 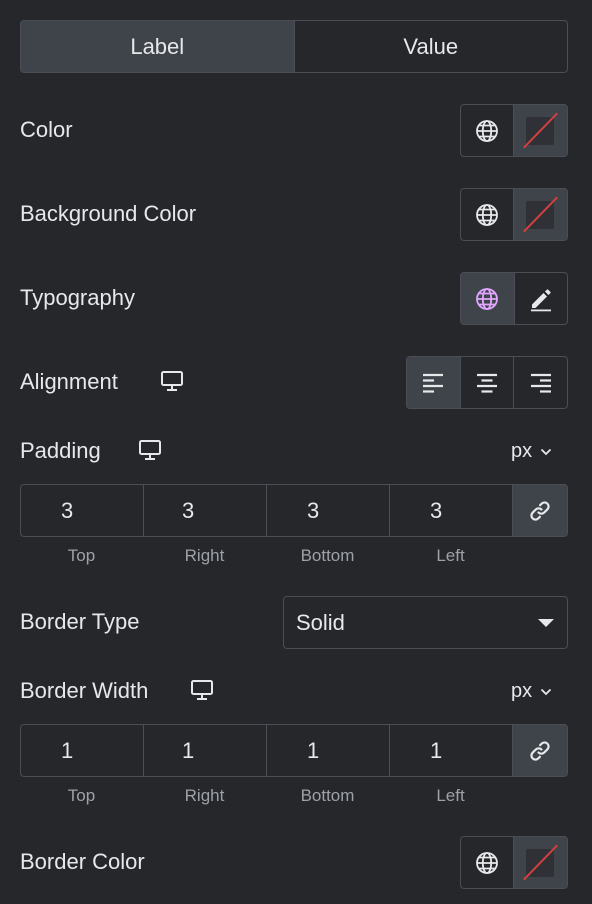 What do you see at coordinates (266, 556) in the screenshot?
I see `padding-side-labels: Top Right Bottom Left` at bounding box center [266, 556].